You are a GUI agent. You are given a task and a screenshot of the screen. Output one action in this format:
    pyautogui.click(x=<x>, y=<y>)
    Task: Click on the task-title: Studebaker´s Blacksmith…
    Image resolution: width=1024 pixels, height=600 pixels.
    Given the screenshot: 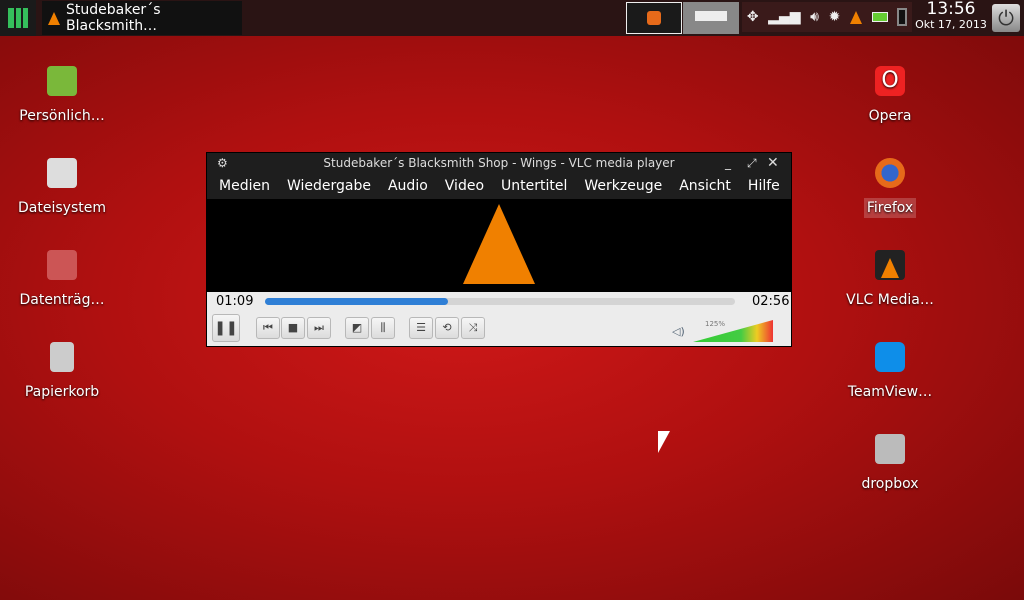 What is the action you would take?
    pyautogui.click(x=113, y=18)
    